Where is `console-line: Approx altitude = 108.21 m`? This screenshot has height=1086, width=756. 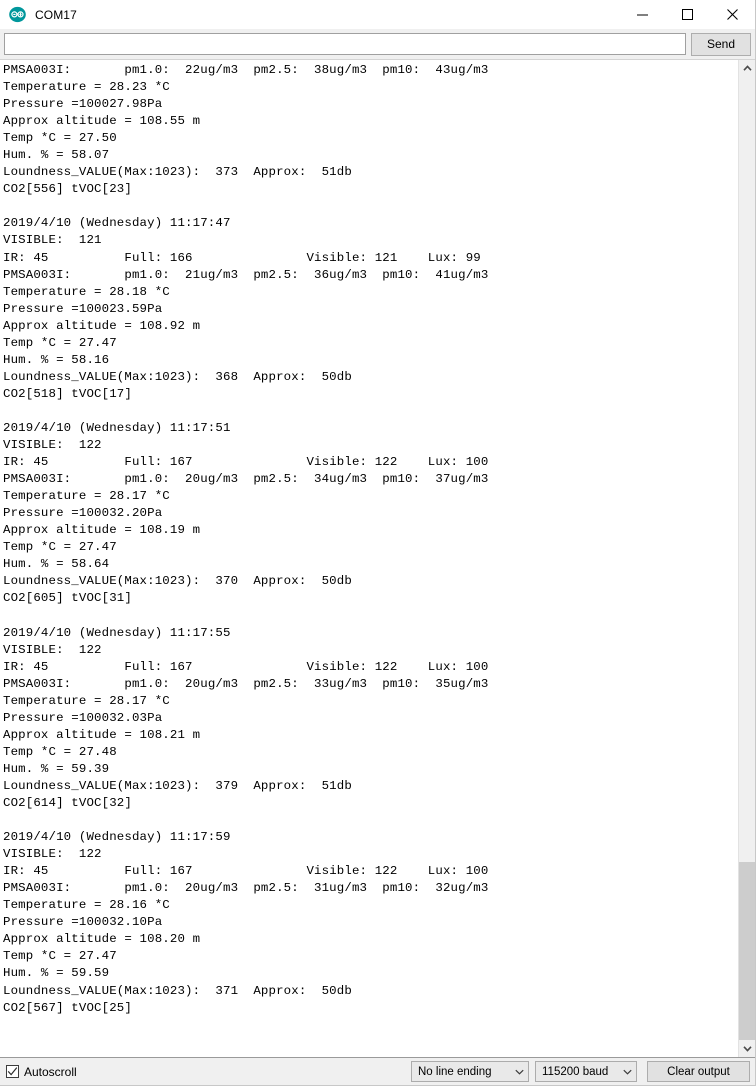
console-line: Approx altitude = 108.21 m is located at coordinates (102, 734).